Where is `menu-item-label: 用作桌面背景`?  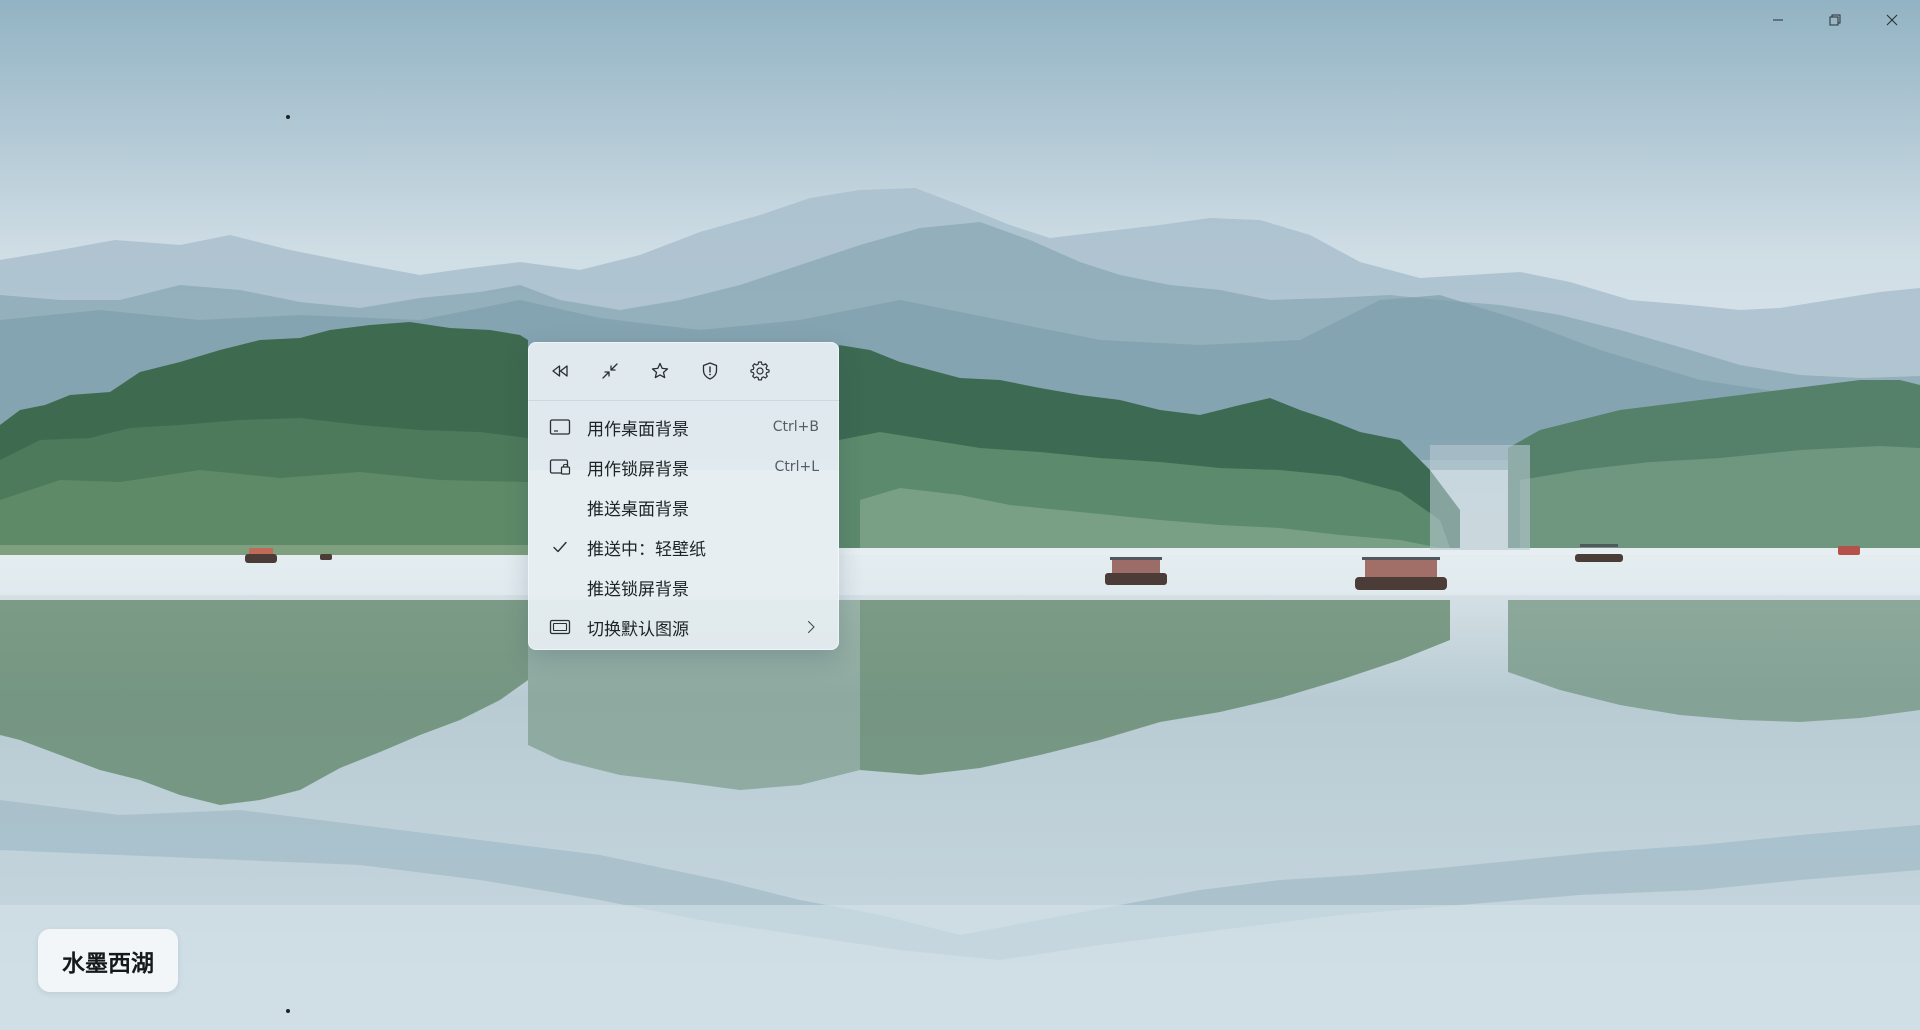
menu-item-label: 用作桌面背景 is located at coordinates (638, 429).